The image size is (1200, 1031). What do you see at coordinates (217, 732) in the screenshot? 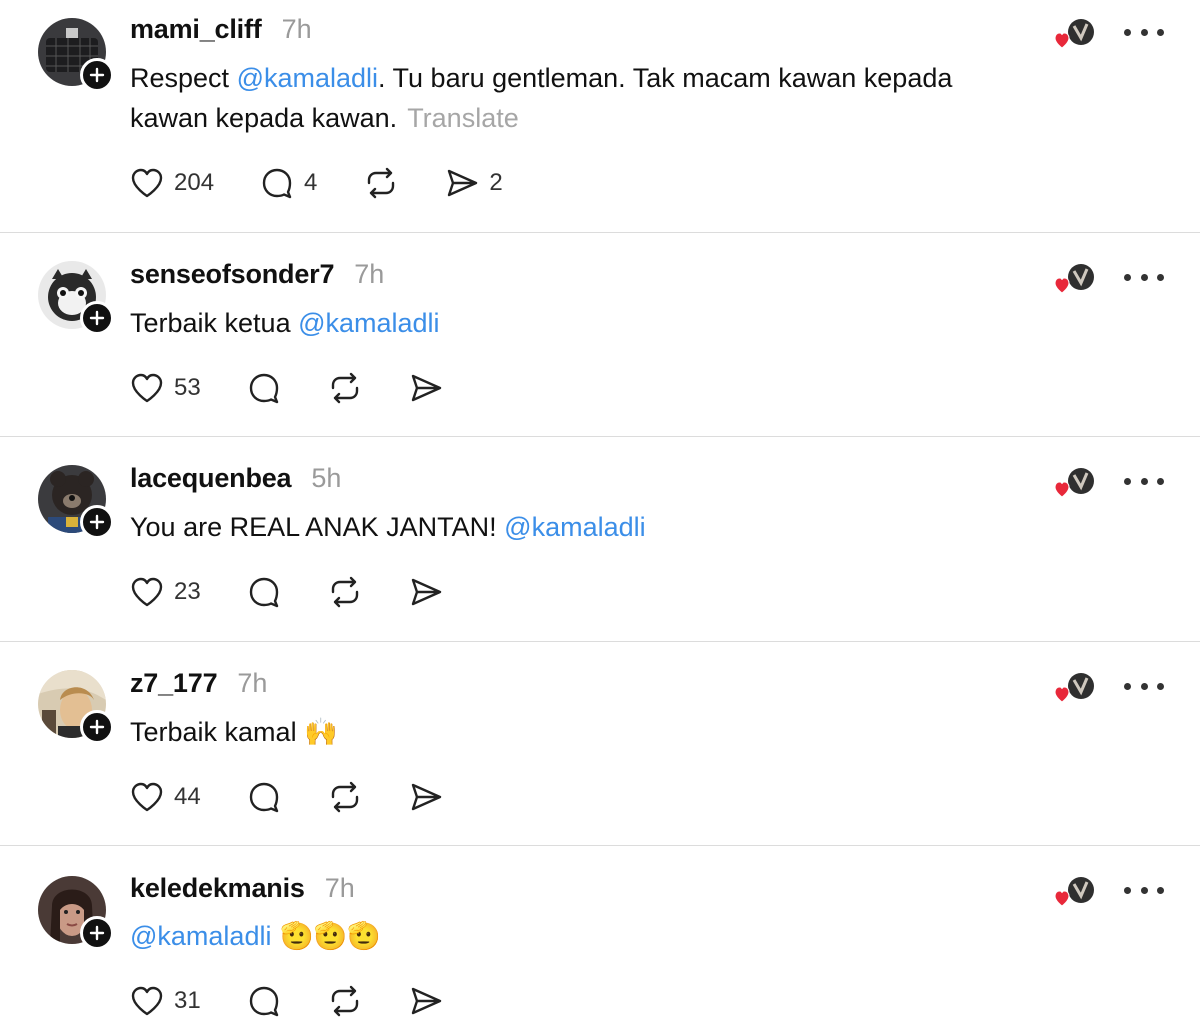
I see `post-text-segment: Terbaik kamal` at bounding box center [217, 732].